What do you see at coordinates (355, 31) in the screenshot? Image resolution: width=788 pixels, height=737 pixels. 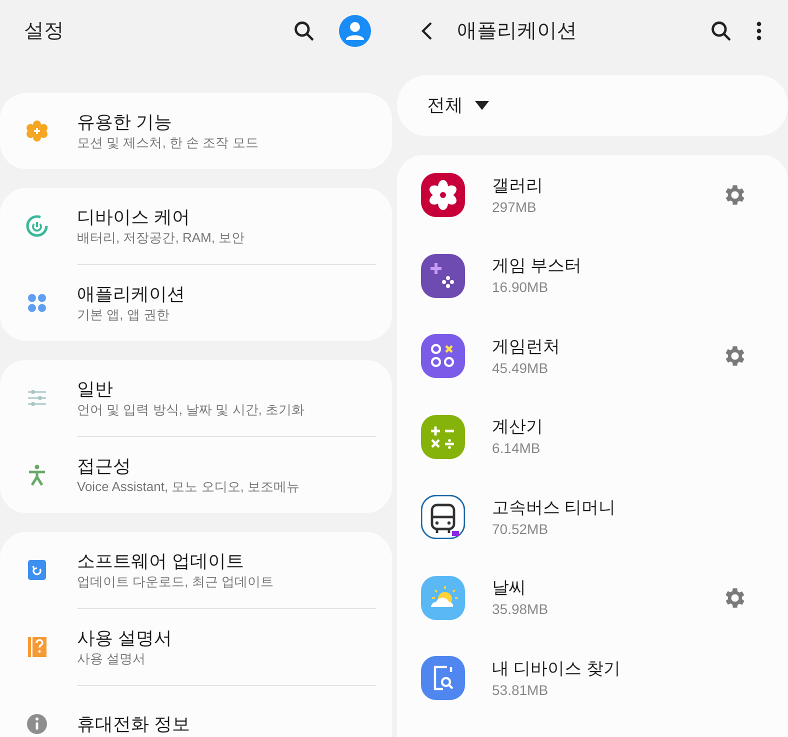 I see `profile-avatar-icon` at bounding box center [355, 31].